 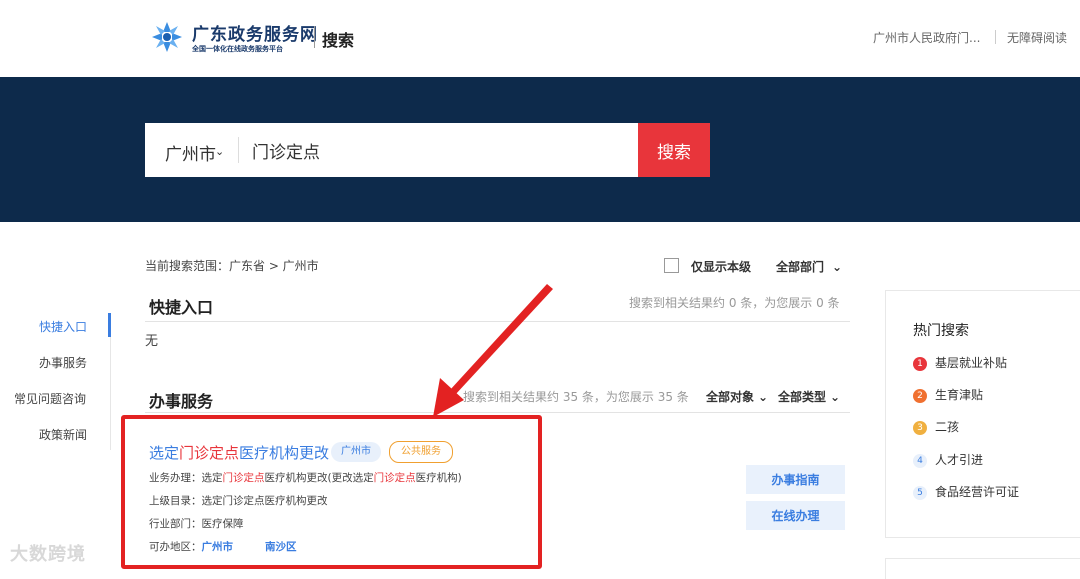 I want to click on watermark: 大数跨境, so click(x=48, y=554).